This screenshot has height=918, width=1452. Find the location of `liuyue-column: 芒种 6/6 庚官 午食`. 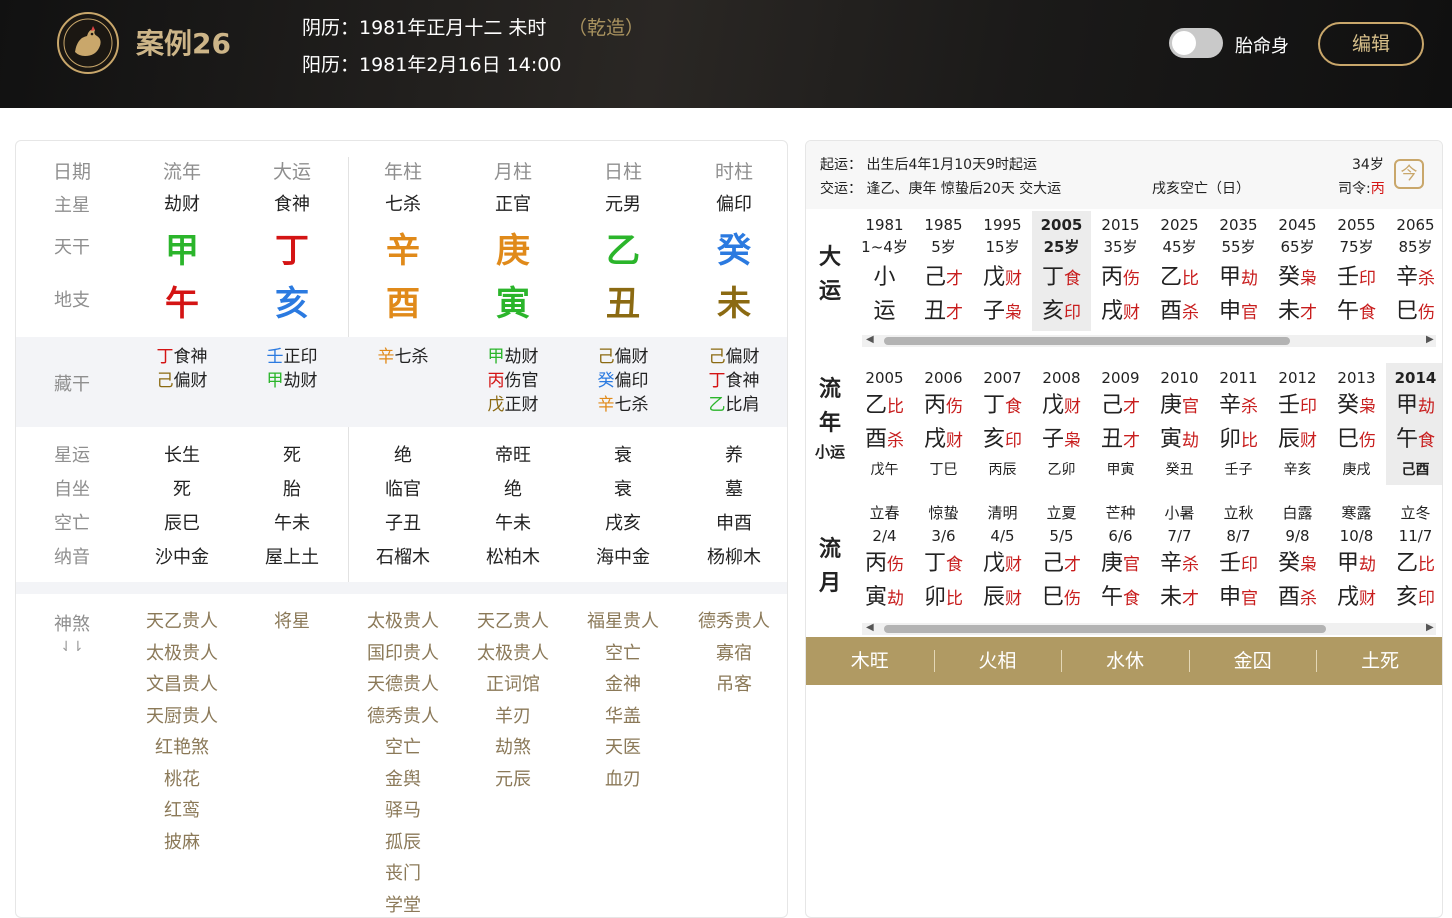

liuyue-column: 芒种 6/6 庚官 午食 is located at coordinates (1120, 558).